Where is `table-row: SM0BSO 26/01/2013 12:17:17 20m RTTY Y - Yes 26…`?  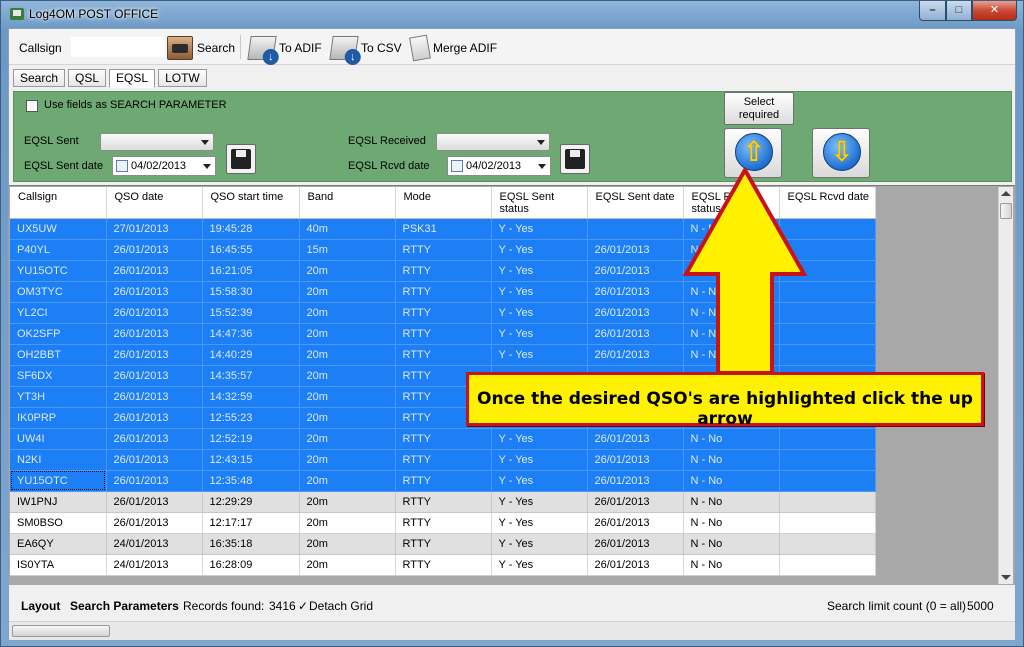 table-row: SM0BSO 26/01/2013 12:17:17 20m RTTY Y - Yes 26… is located at coordinates (443, 523).